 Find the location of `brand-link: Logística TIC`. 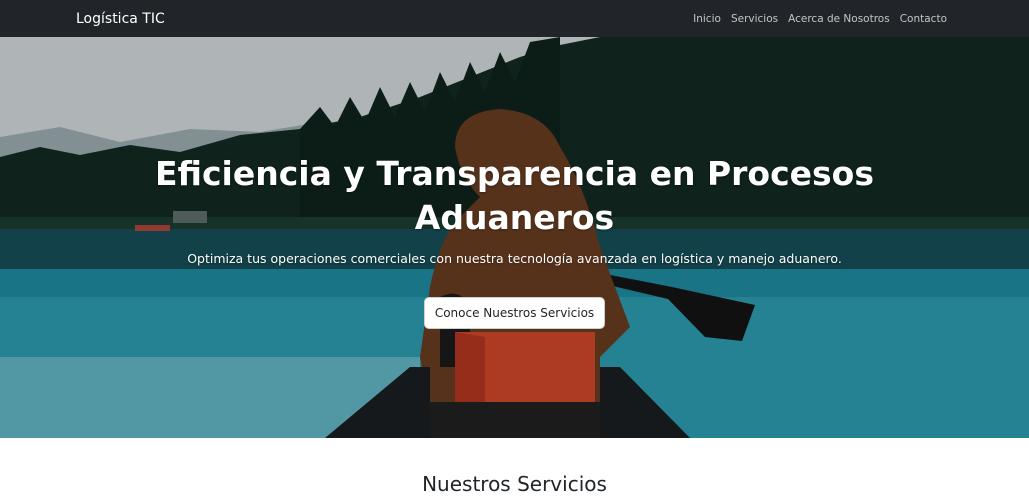

brand-link: Logística TIC is located at coordinates (120, 18).